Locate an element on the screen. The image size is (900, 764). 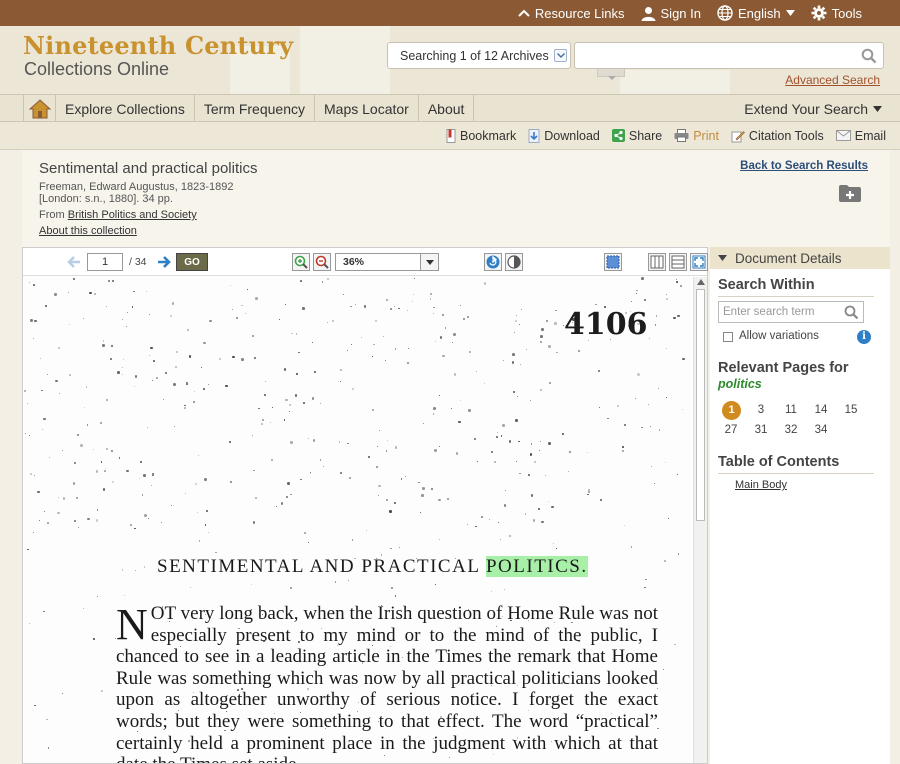
bookmark-label: Bookmark is located at coordinates (488, 135).